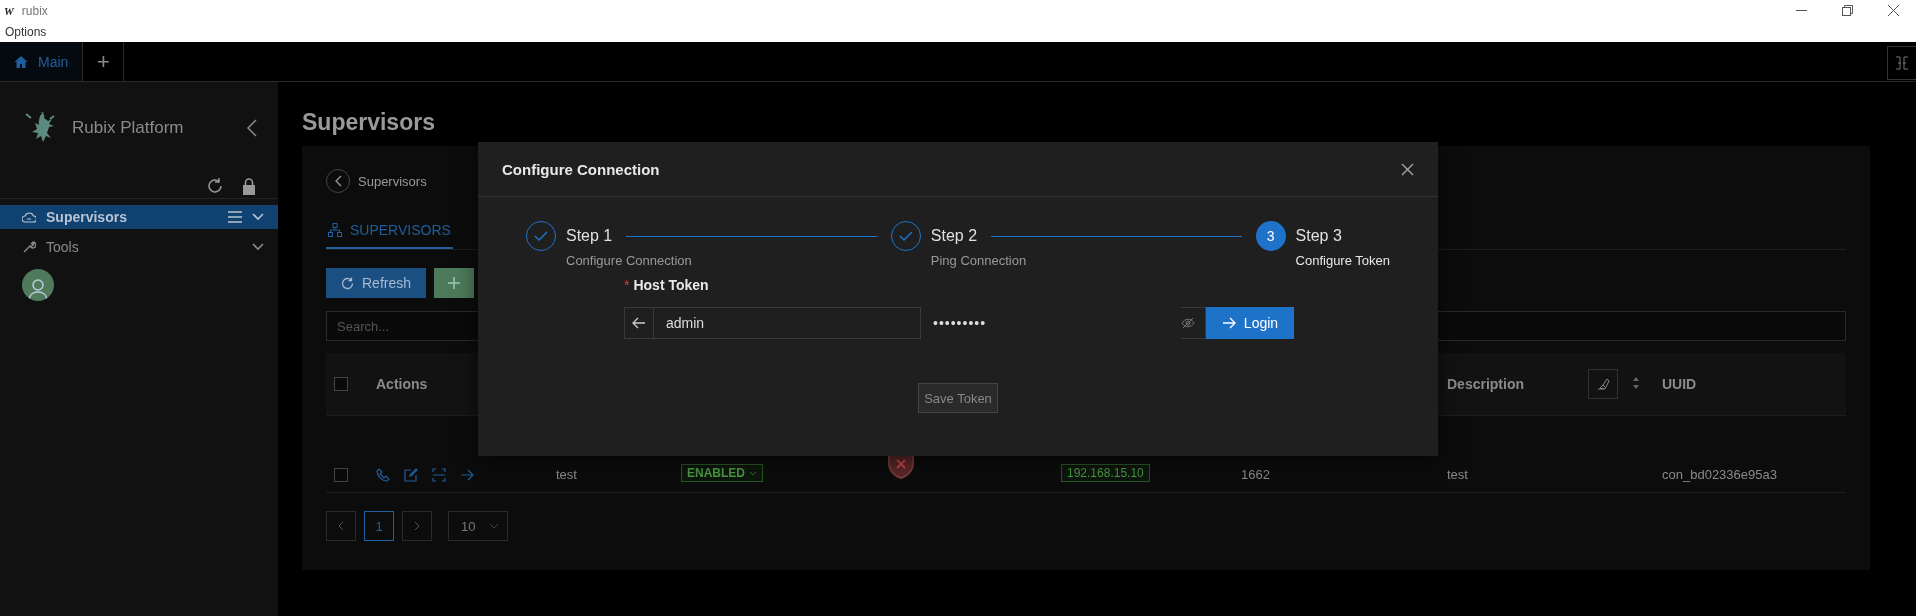  What do you see at coordinates (128, 128) in the screenshot?
I see `brand-name: Rubix Platform` at bounding box center [128, 128].